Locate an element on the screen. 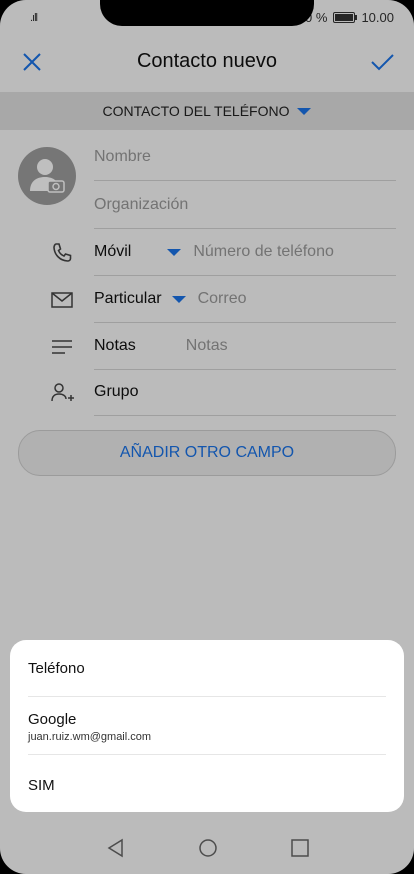 This screenshot has width=414, height=874. option-phone: Teléfono is located at coordinates (207, 668).